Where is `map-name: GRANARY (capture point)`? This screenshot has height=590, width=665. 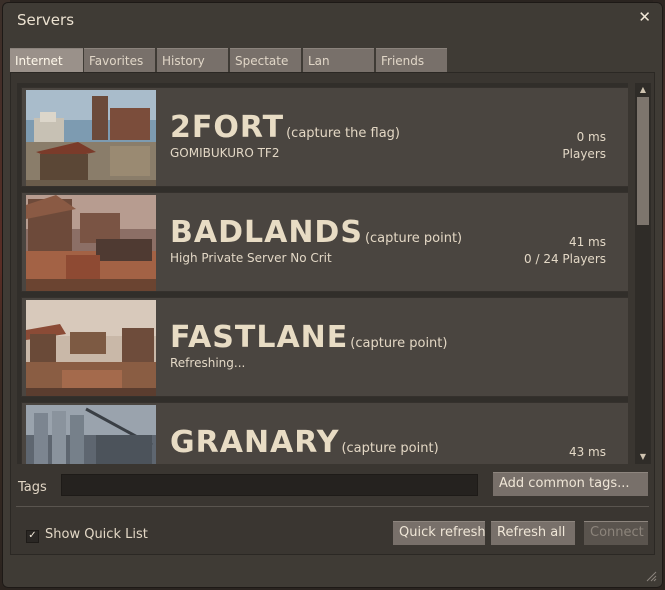 map-name: GRANARY (capture point) is located at coordinates (304, 442).